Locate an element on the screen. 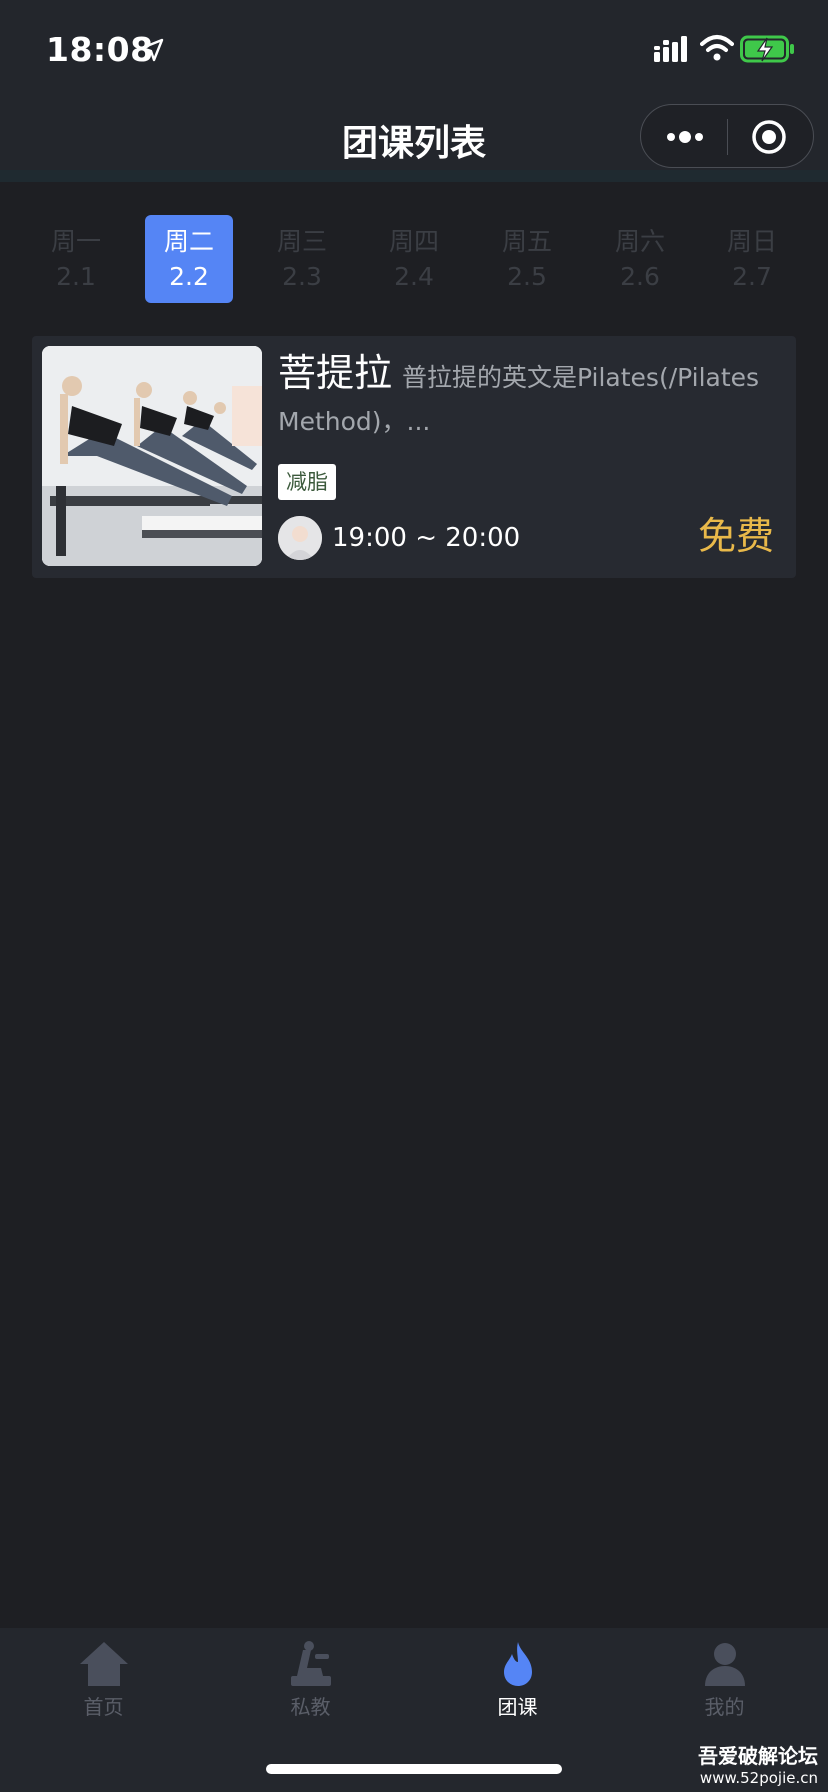 The height and width of the screenshot is (1792, 828). flame-icon is located at coordinates (517, 1664).